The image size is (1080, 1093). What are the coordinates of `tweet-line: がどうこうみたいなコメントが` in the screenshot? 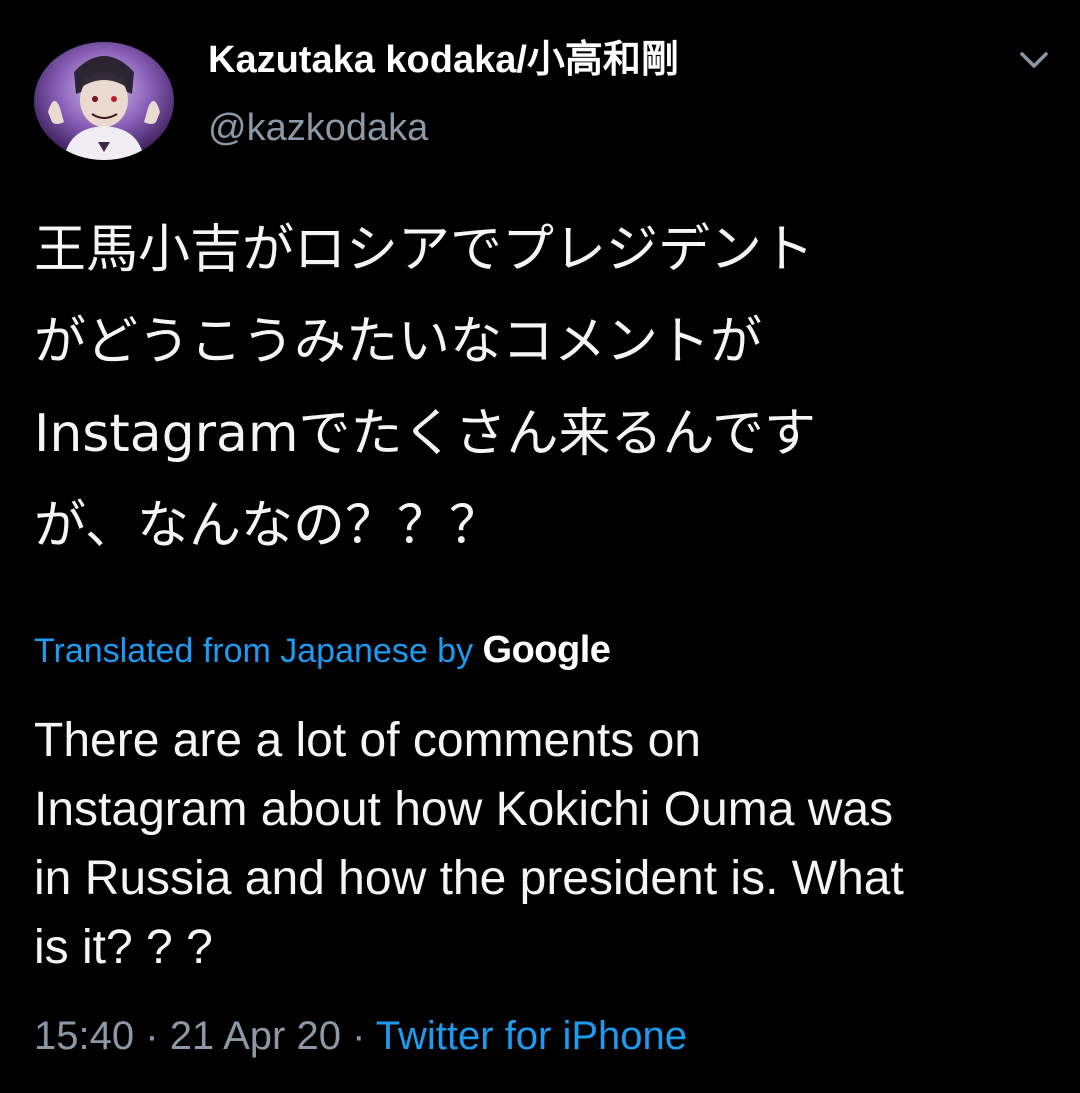 It's located at (398, 342).